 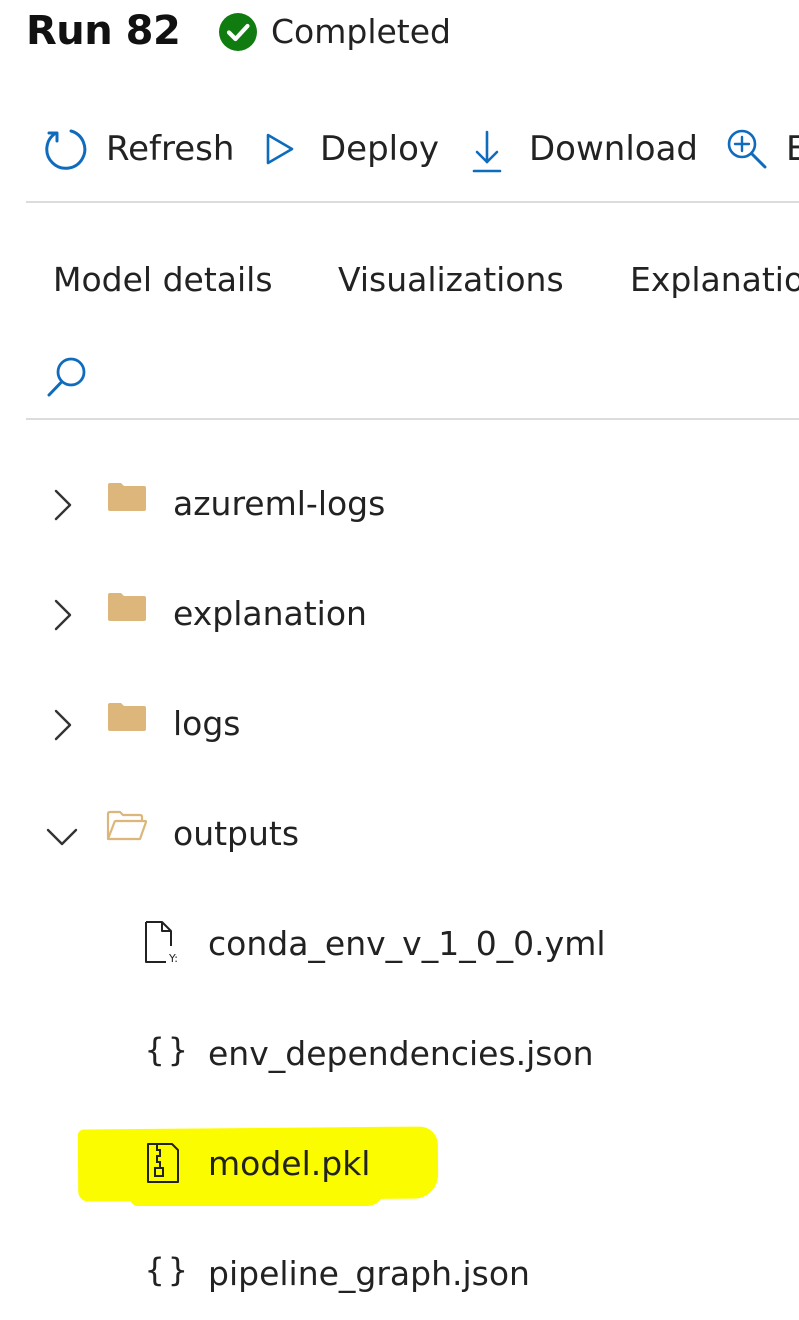 What do you see at coordinates (399, 1165) in the screenshot?
I see `file-row-model-pkl: model.pkl` at bounding box center [399, 1165].